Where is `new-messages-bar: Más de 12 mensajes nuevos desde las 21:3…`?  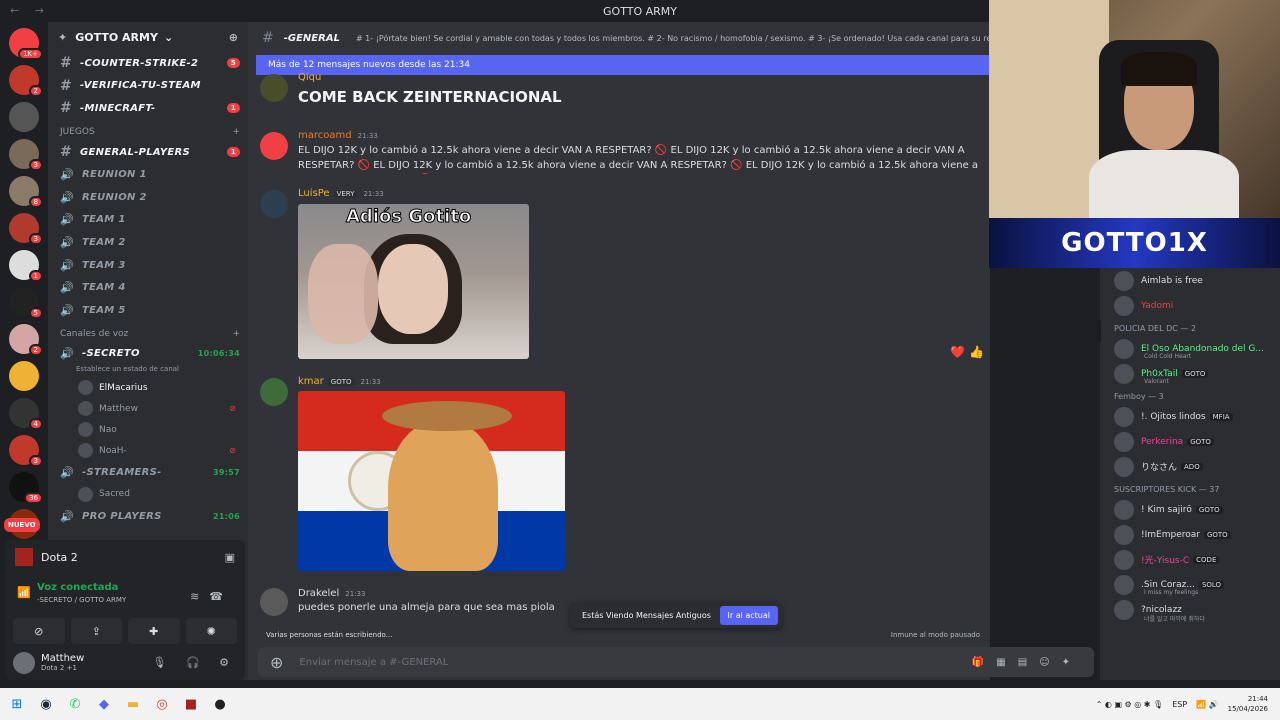
new-messages-bar: Más de 12 mensajes nuevos desde las 21:3… is located at coordinates (626, 65).